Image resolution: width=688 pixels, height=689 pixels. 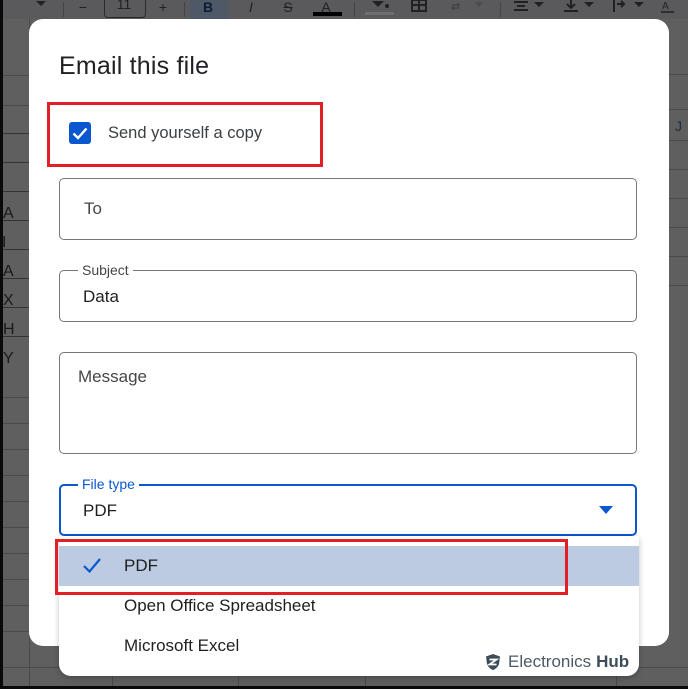 I want to click on send-copy-label: Send yourself a copy, so click(x=185, y=132).